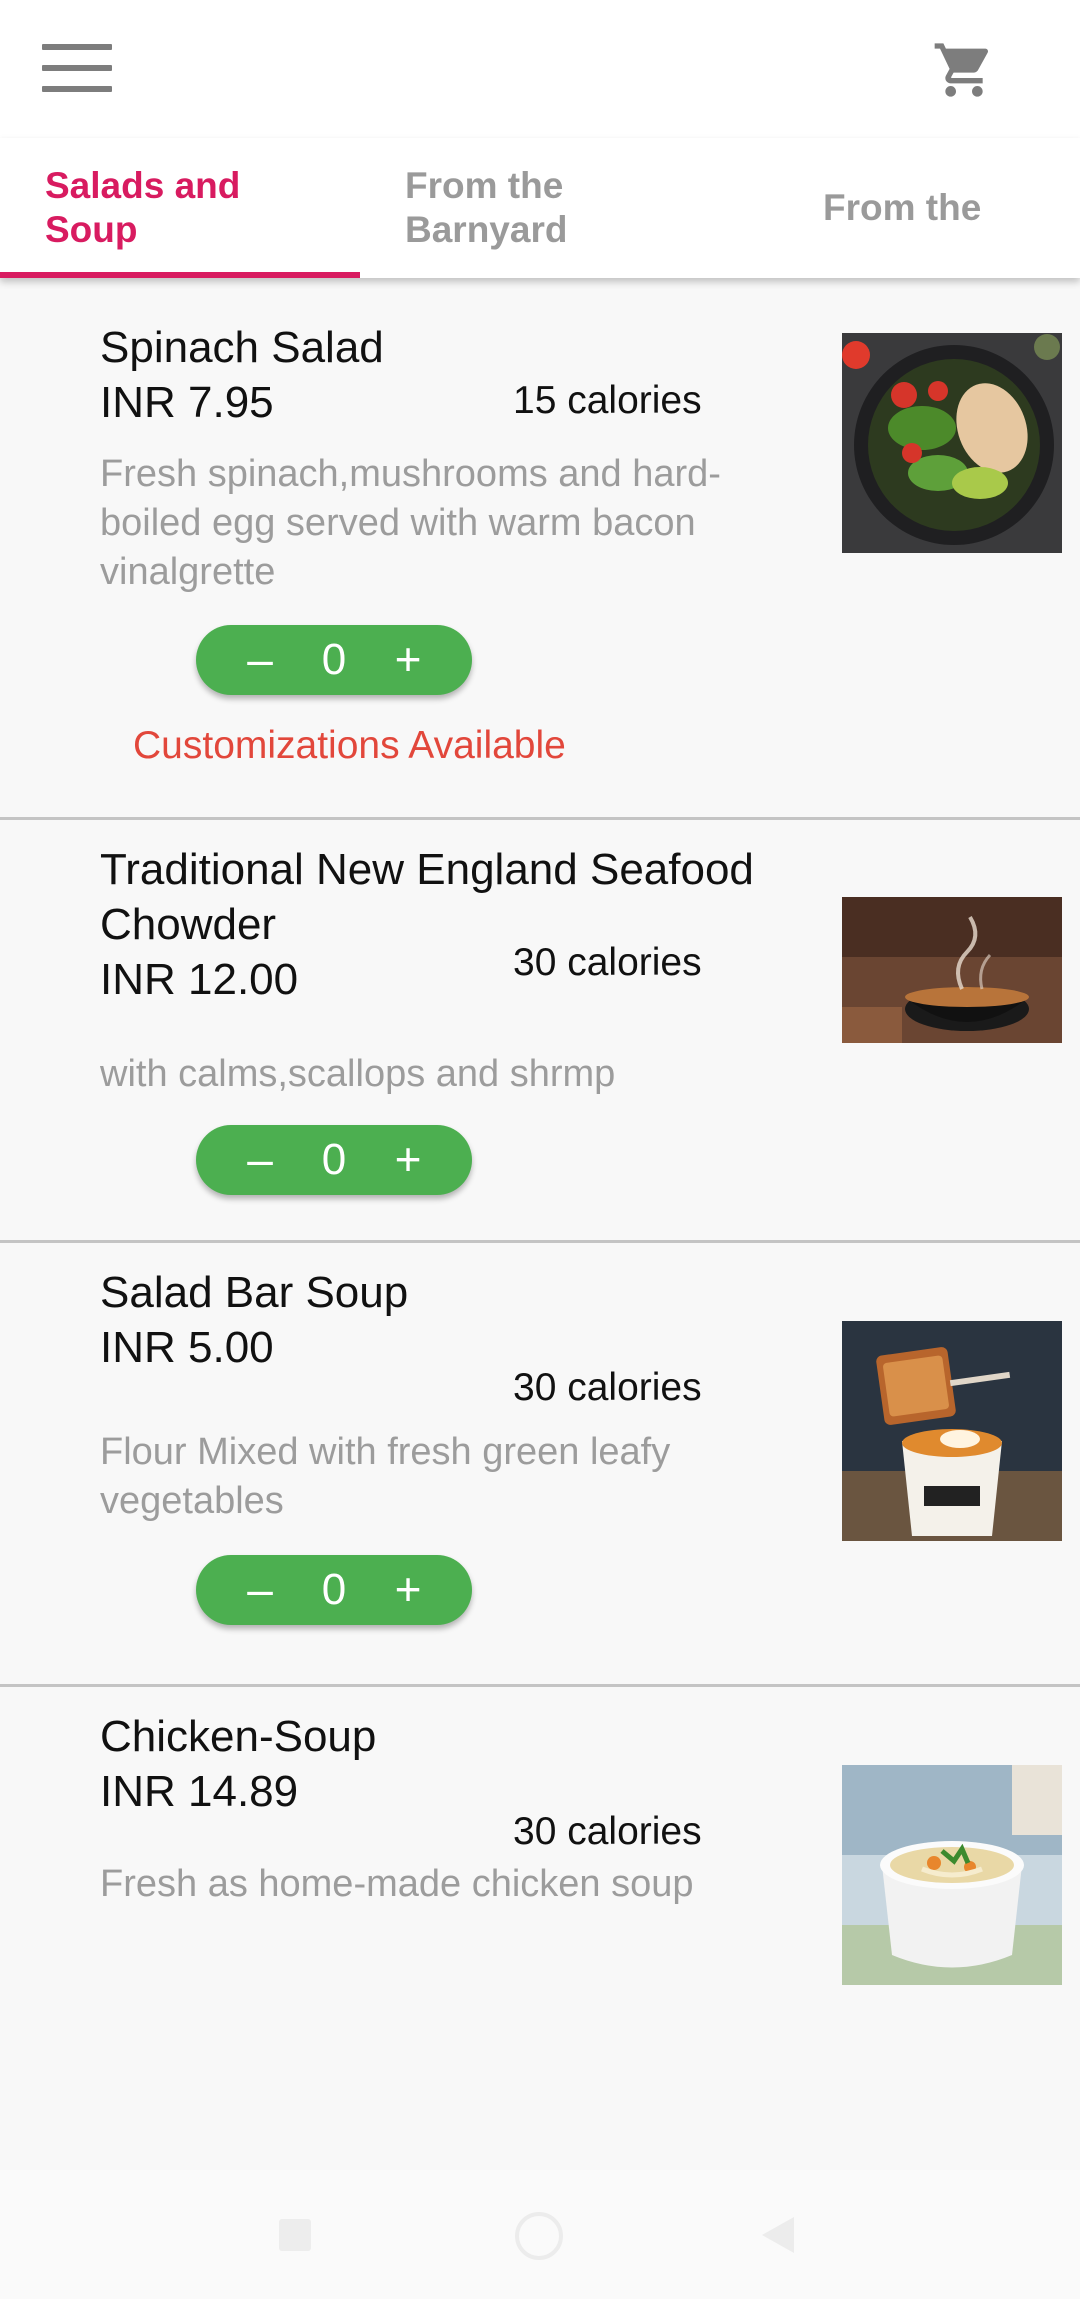 The height and width of the screenshot is (2299, 1080). What do you see at coordinates (238, 1736) in the screenshot?
I see `item-name: Chicken-Soup` at bounding box center [238, 1736].